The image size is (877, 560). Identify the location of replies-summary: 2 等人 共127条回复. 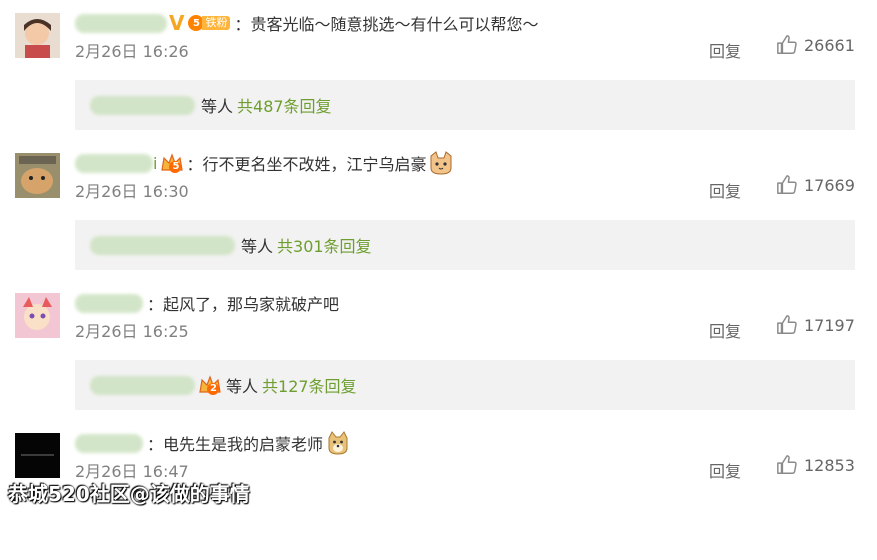
(465, 385).